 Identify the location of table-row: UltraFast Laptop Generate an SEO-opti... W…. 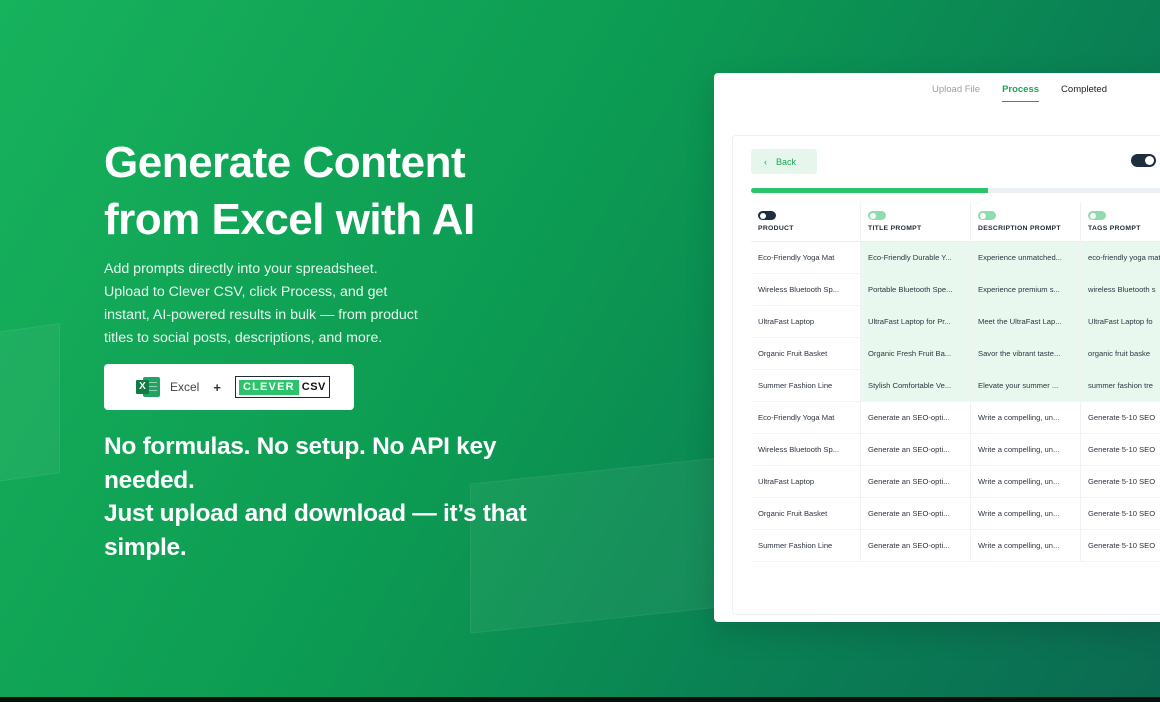
(955, 482).